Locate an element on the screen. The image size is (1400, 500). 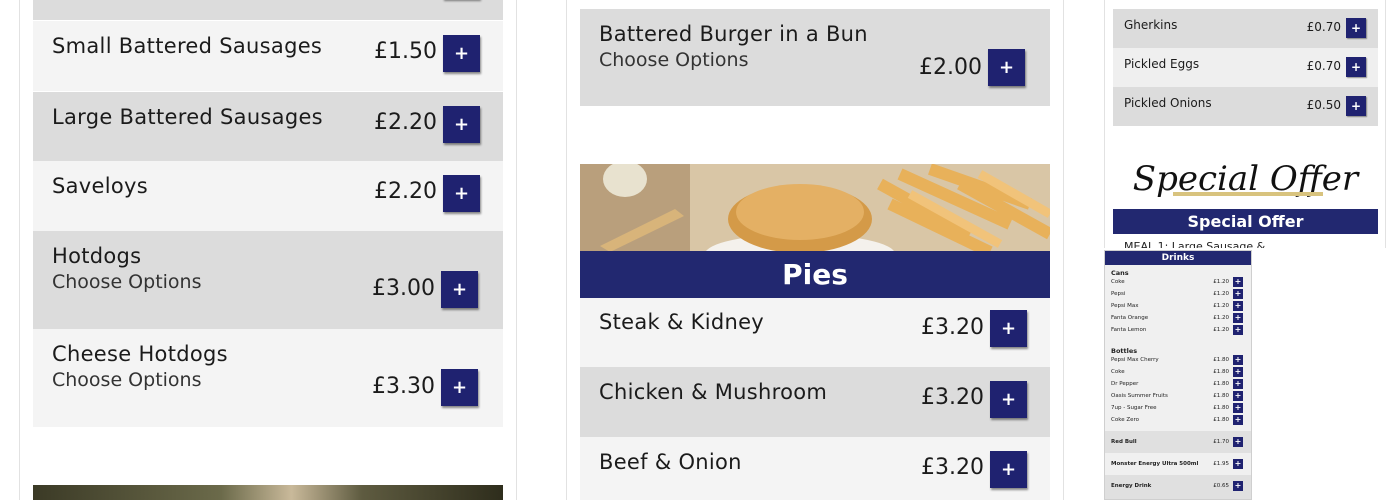
item-name: Hotdogs is located at coordinates (97, 256).